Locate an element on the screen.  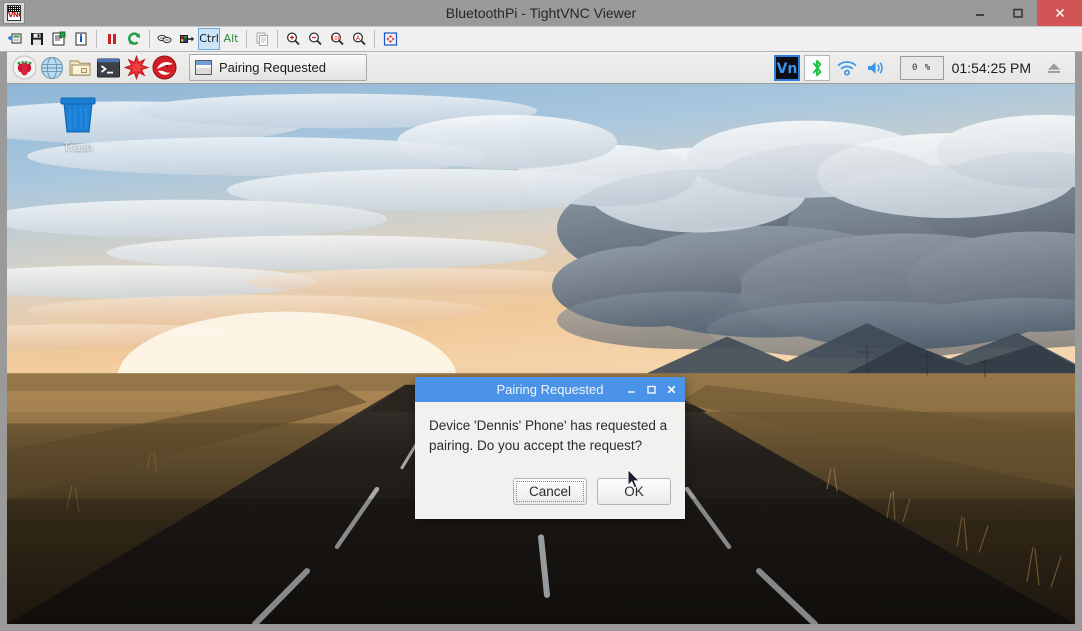
vnc-toolbar: Ctrl Alt 100 A is located at coordinates (541, 39).